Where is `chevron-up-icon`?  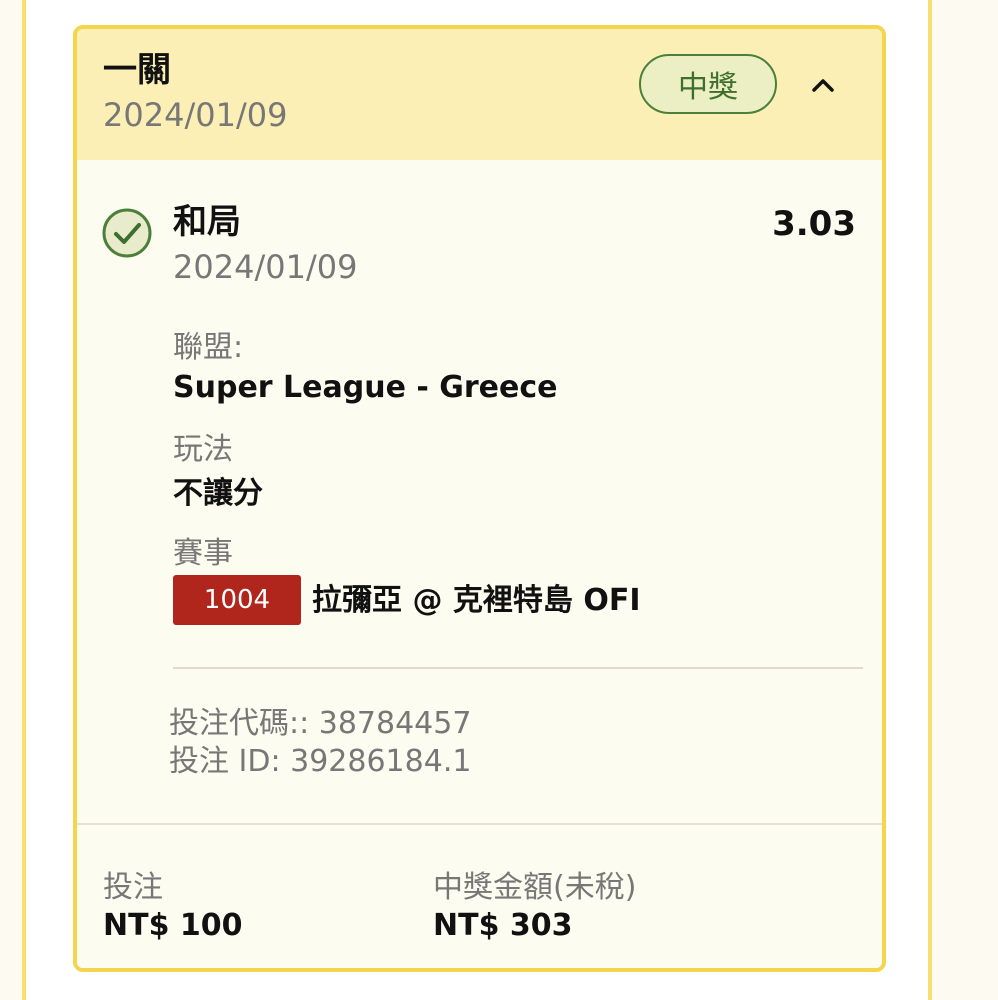 chevron-up-icon is located at coordinates (823, 85).